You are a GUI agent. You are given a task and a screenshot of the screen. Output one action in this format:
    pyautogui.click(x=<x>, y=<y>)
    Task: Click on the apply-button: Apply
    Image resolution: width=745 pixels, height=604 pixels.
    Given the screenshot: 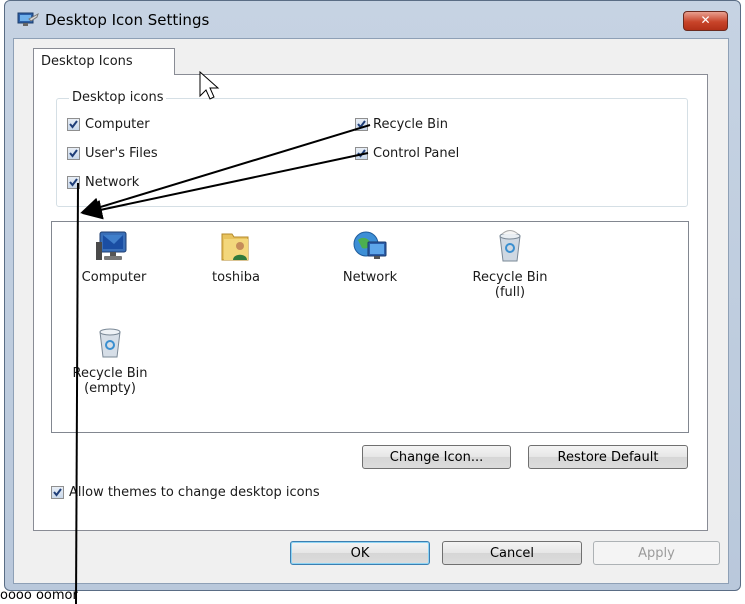 What is the action you would take?
    pyautogui.click(x=656, y=553)
    